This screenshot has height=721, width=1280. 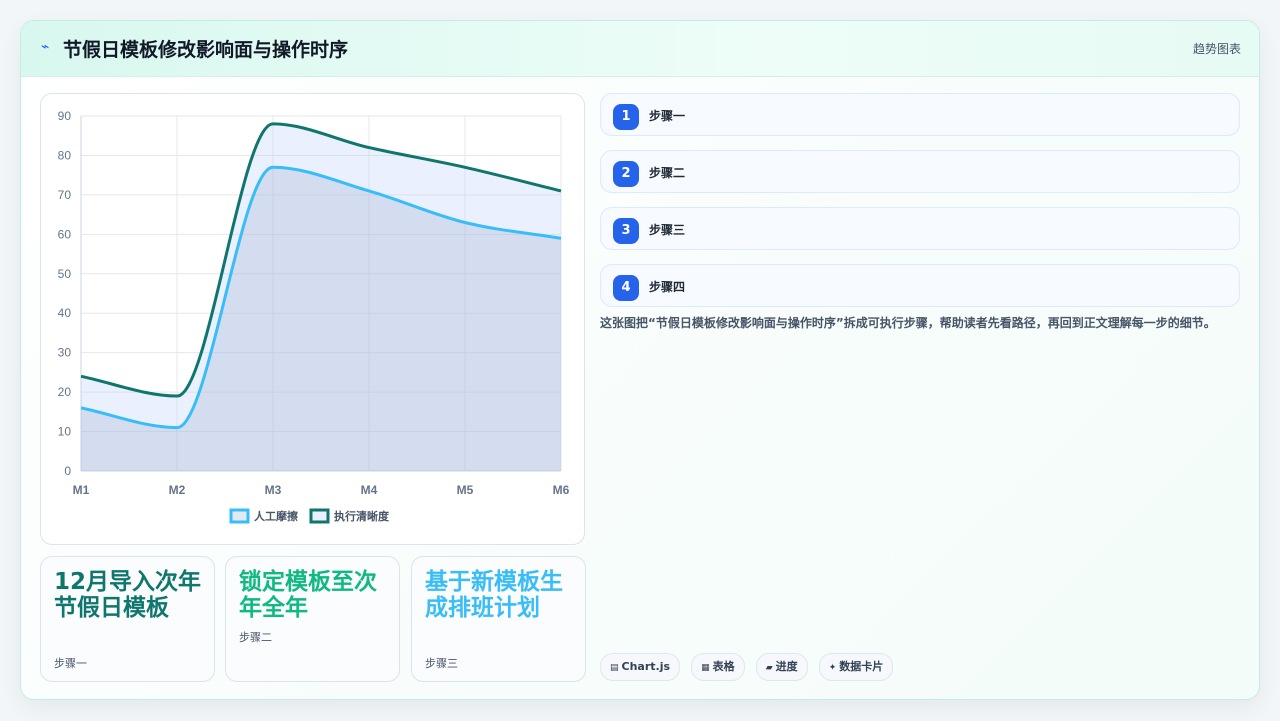 I want to click on x-tick-label: M4, so click(x=369, y=490).